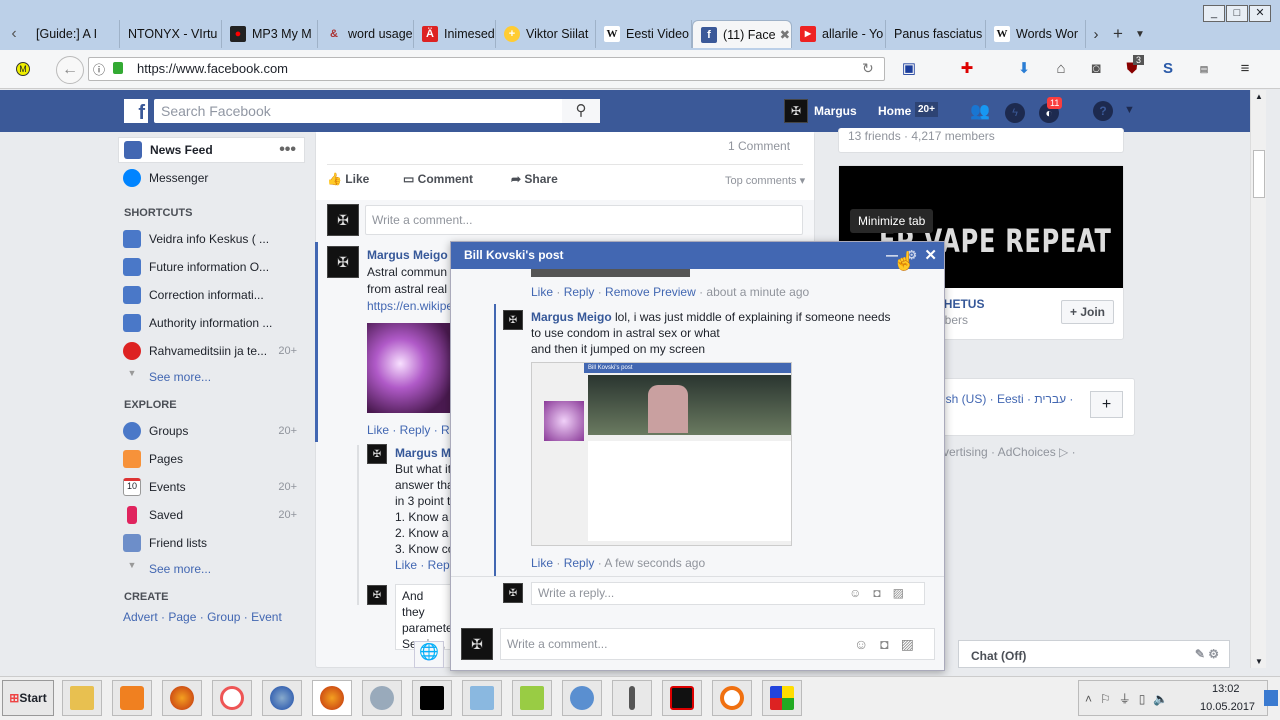  What do you see at coordinates (1103, 111) in the screenshot?
I see `help-icon: ?` at bounding box center [1103, 111].